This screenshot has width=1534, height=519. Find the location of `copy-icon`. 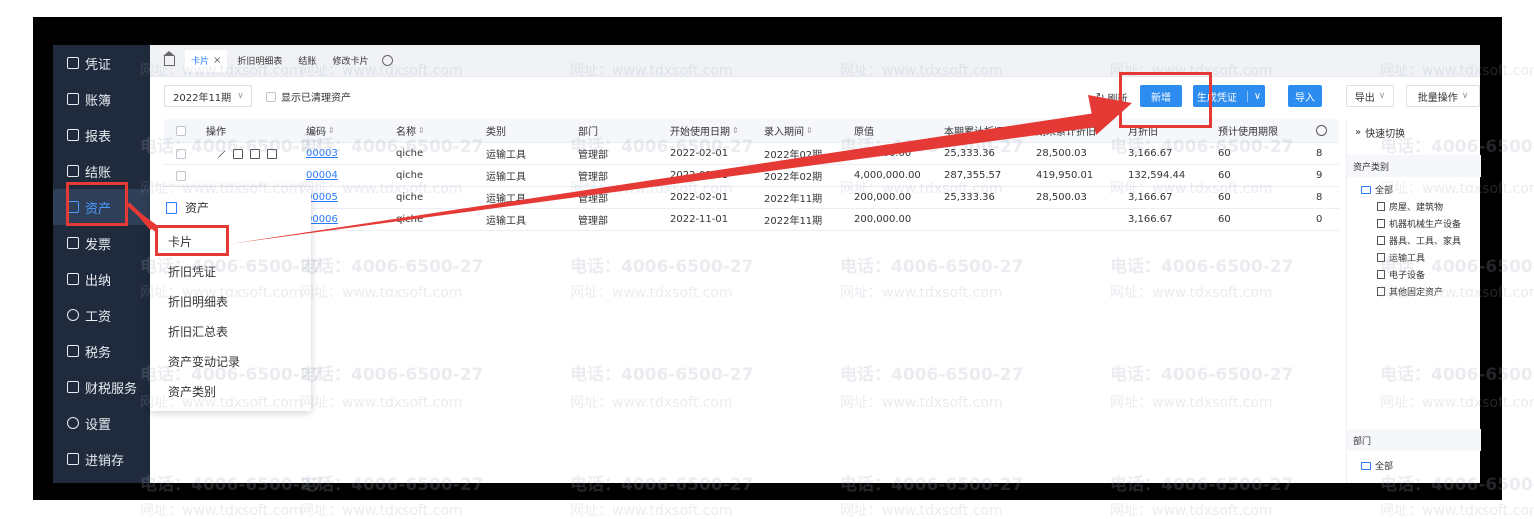

copy-icon is located at coordinates (238, 153).